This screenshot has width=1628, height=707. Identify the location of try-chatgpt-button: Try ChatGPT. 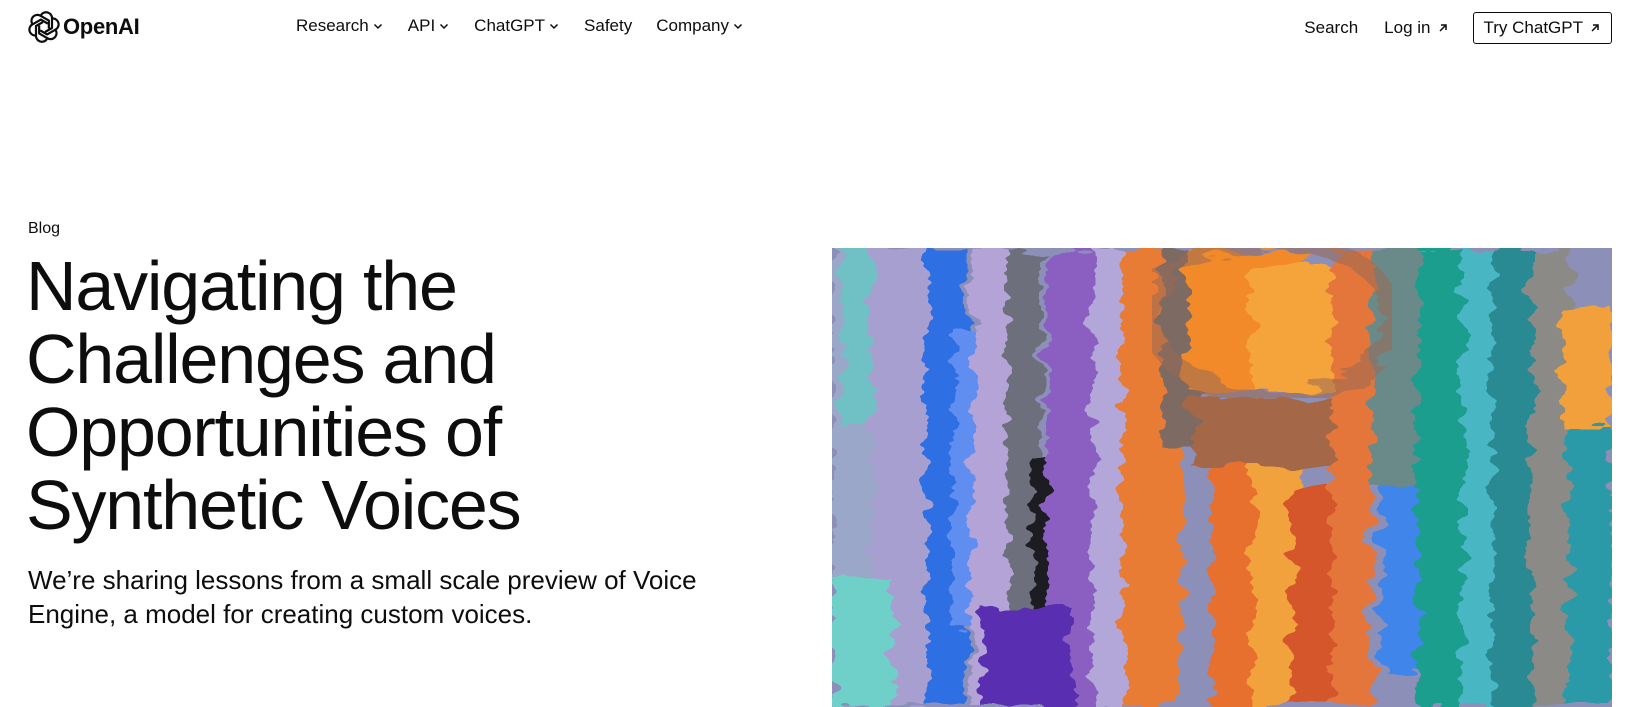
(1542, 28).